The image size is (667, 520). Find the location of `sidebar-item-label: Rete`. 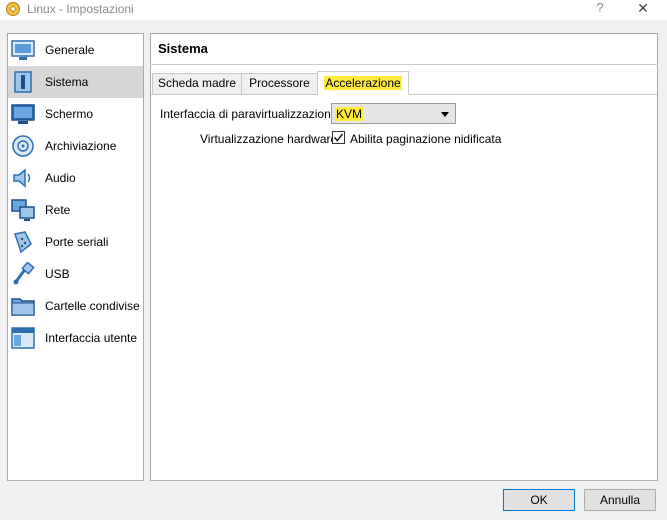

sidebar-item-label: Rete is located at coordinates (58, 210).